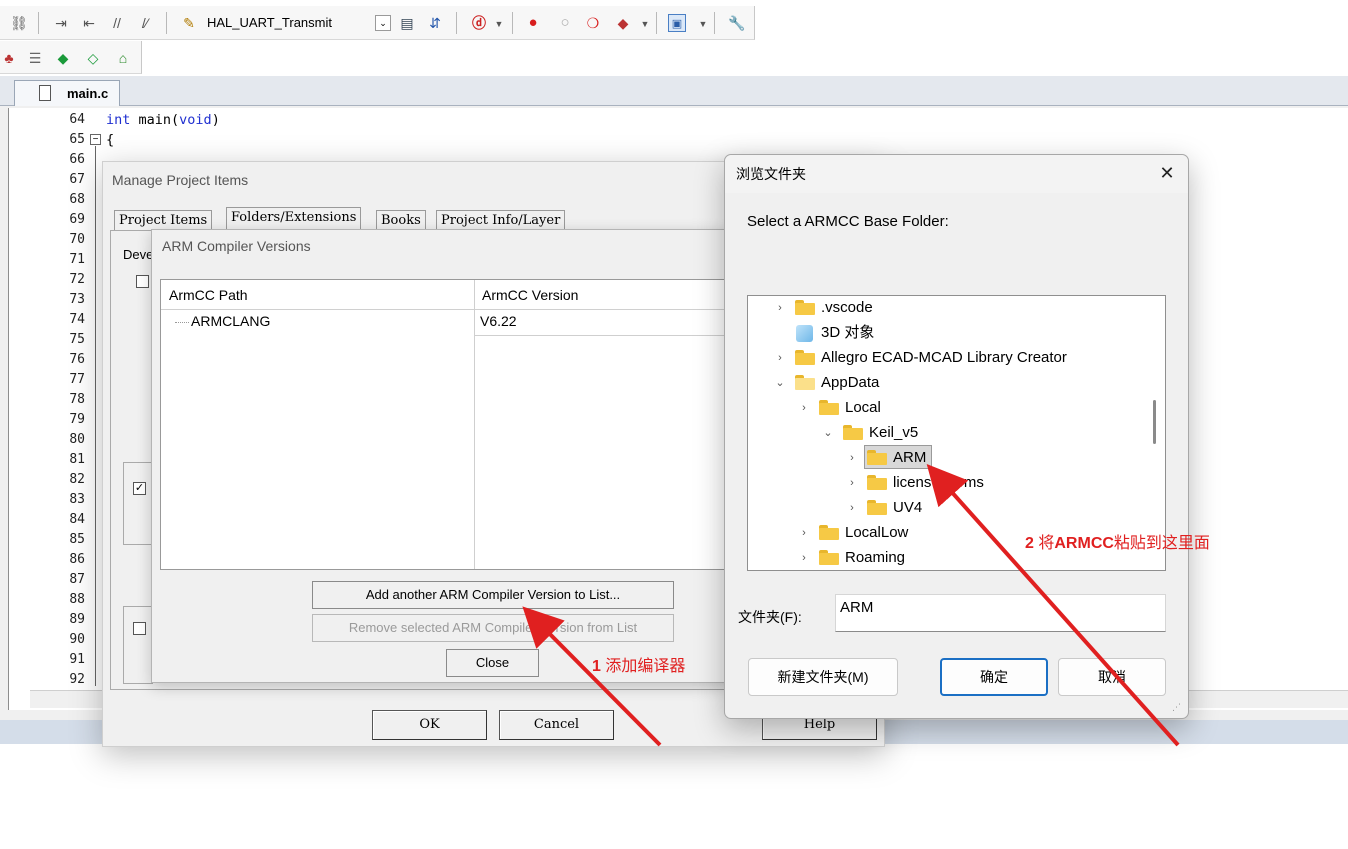  I want to click on code-keyword: void, so click(195, 120).